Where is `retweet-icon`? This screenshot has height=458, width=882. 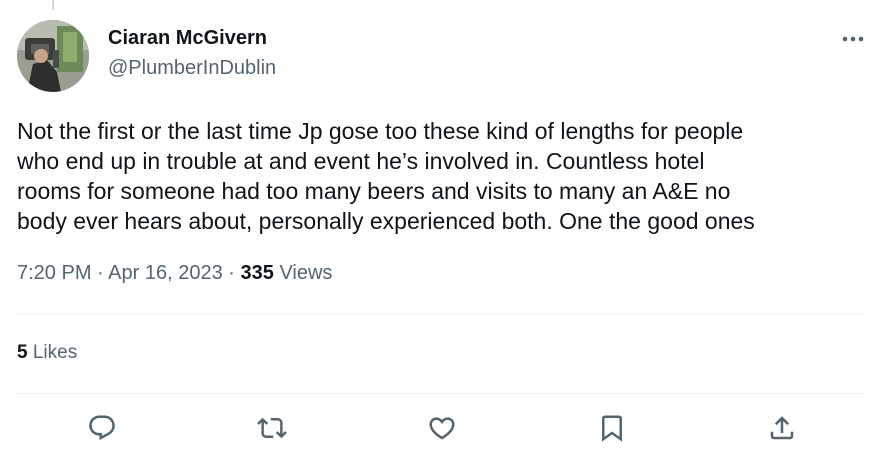 retweet-icon is located at coordinates (272, 428).